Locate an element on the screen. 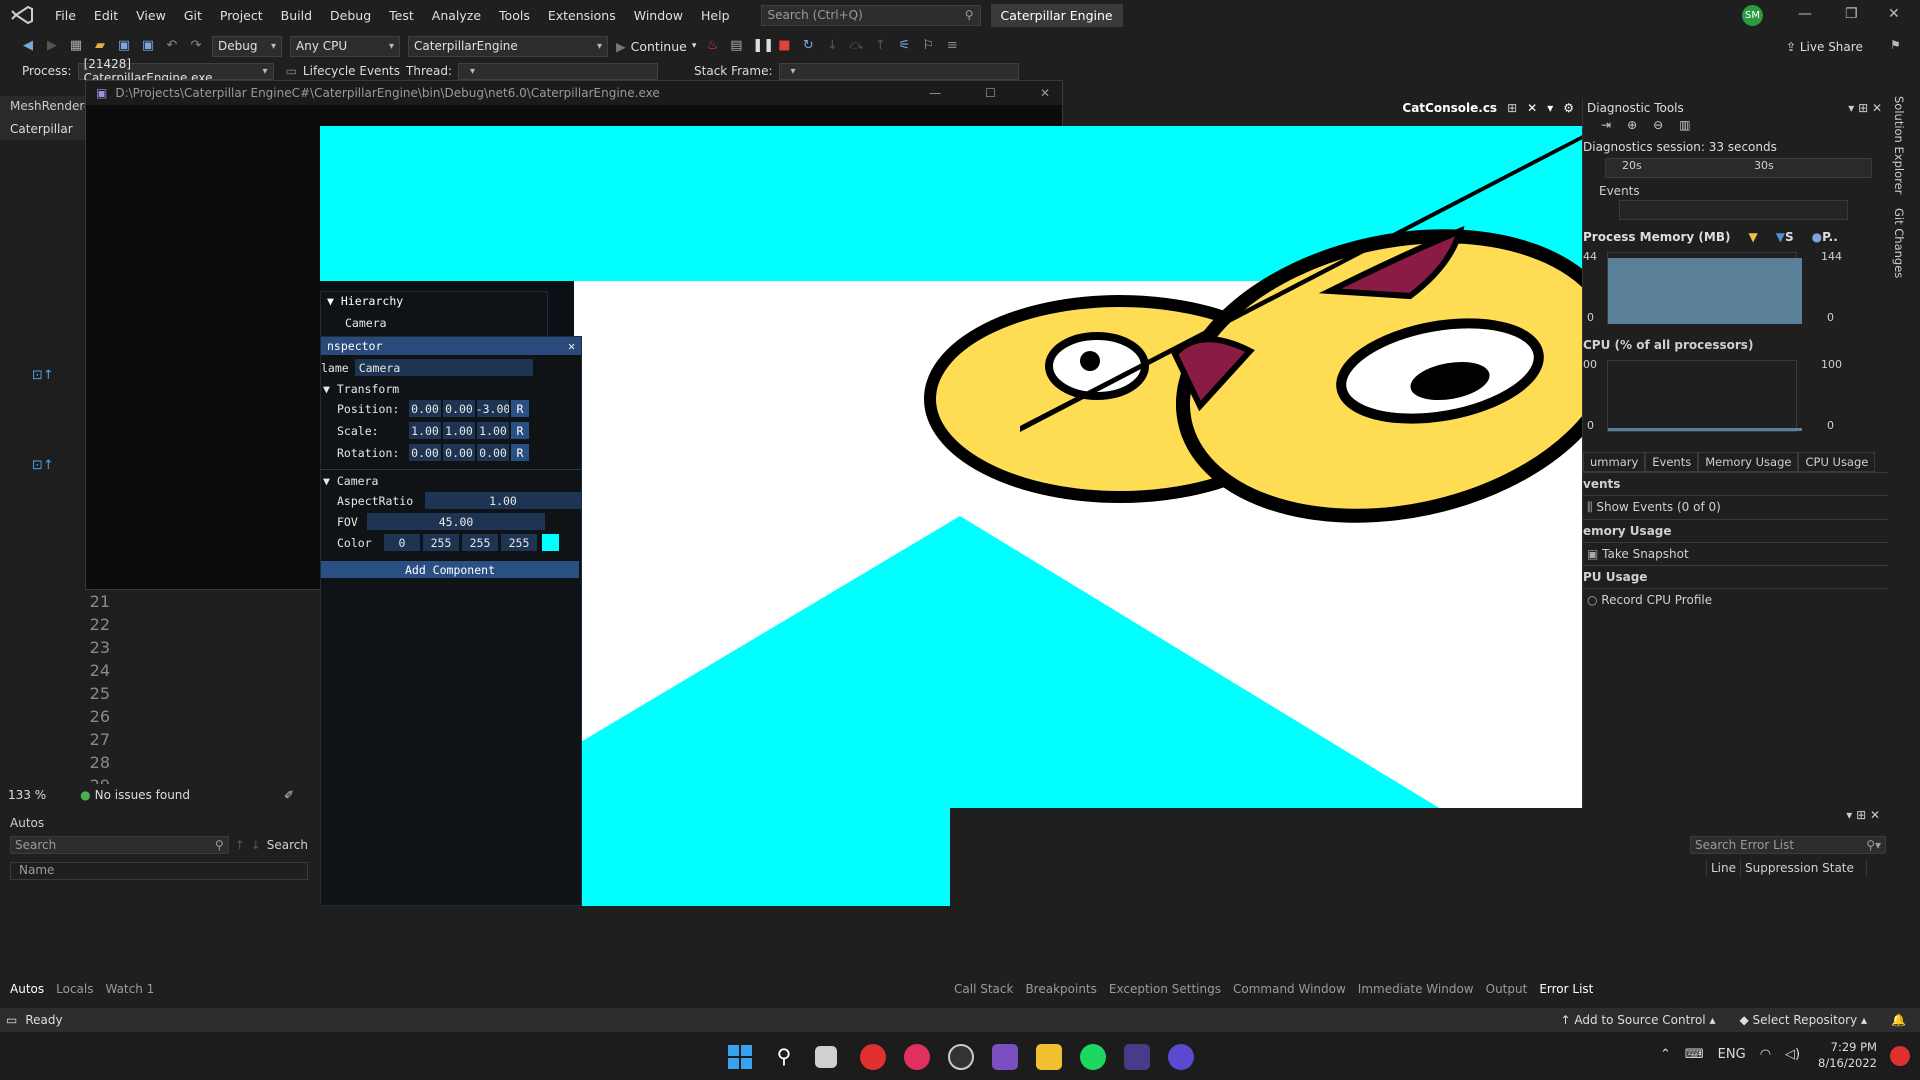 The image size is (1920, 1080). gear-icon: ⚙ is located at coordinates (1568, 108).